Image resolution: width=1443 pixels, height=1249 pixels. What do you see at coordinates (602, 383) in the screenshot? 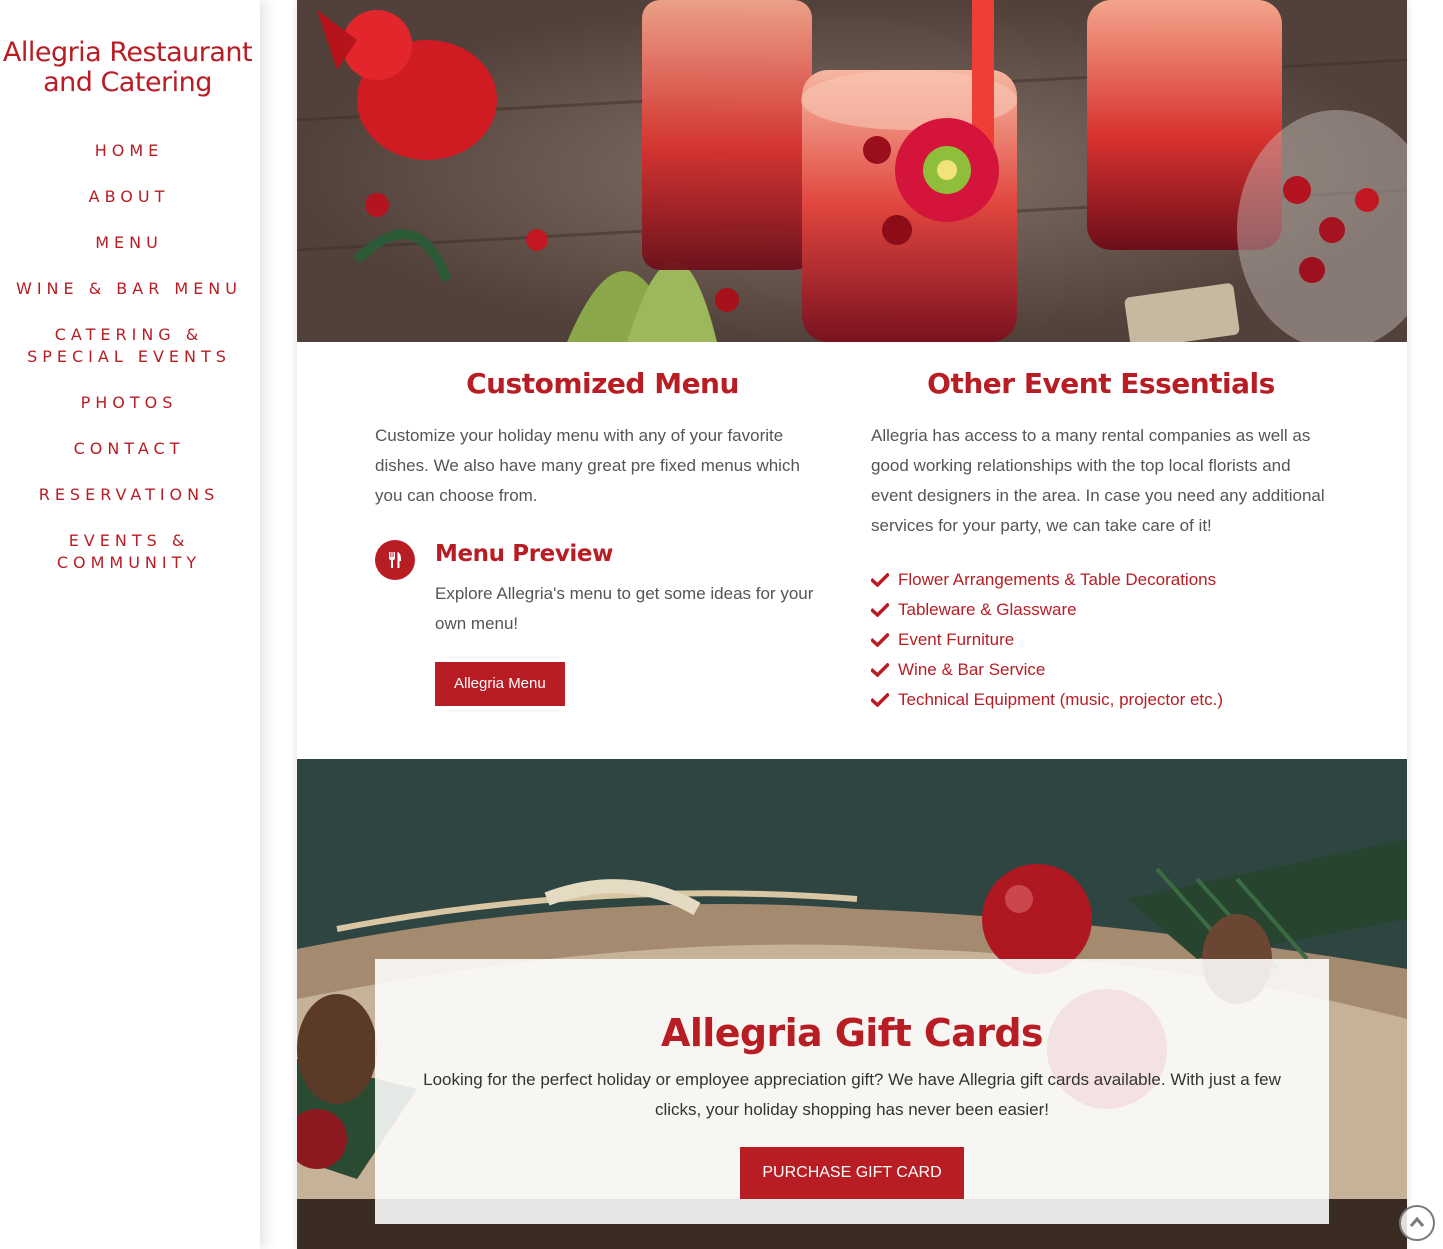
I see `customized-menu-title: Customized Menu` at bounding box center [602, 383].